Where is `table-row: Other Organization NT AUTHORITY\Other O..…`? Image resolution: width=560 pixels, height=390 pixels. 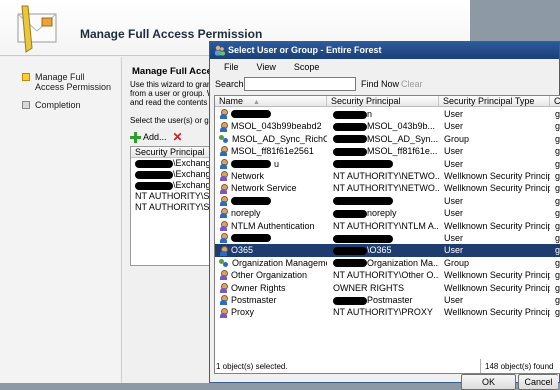
table-row: Other Organization NT AUTHORITY\Other O..… is located at coordinates (387, 275).